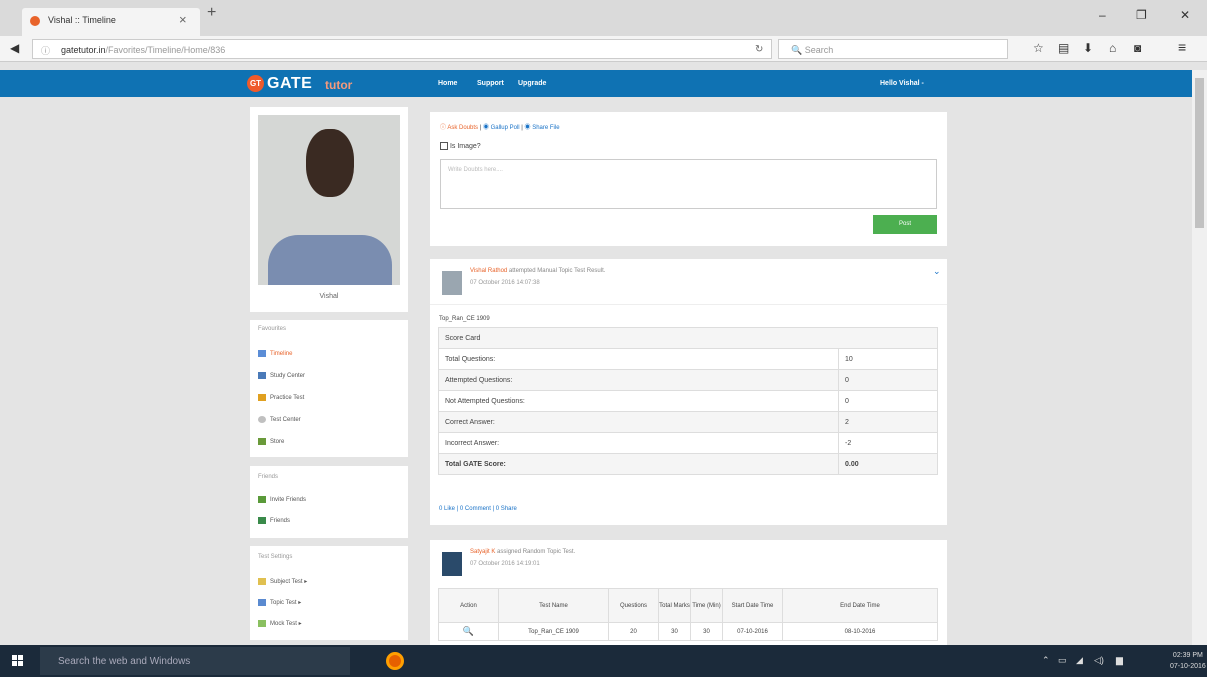 This screenshot has height=677, width=1207. Describe the element at coordinates (211, 13) in the screenshot. I see `new-tab-icon: +` at that location.